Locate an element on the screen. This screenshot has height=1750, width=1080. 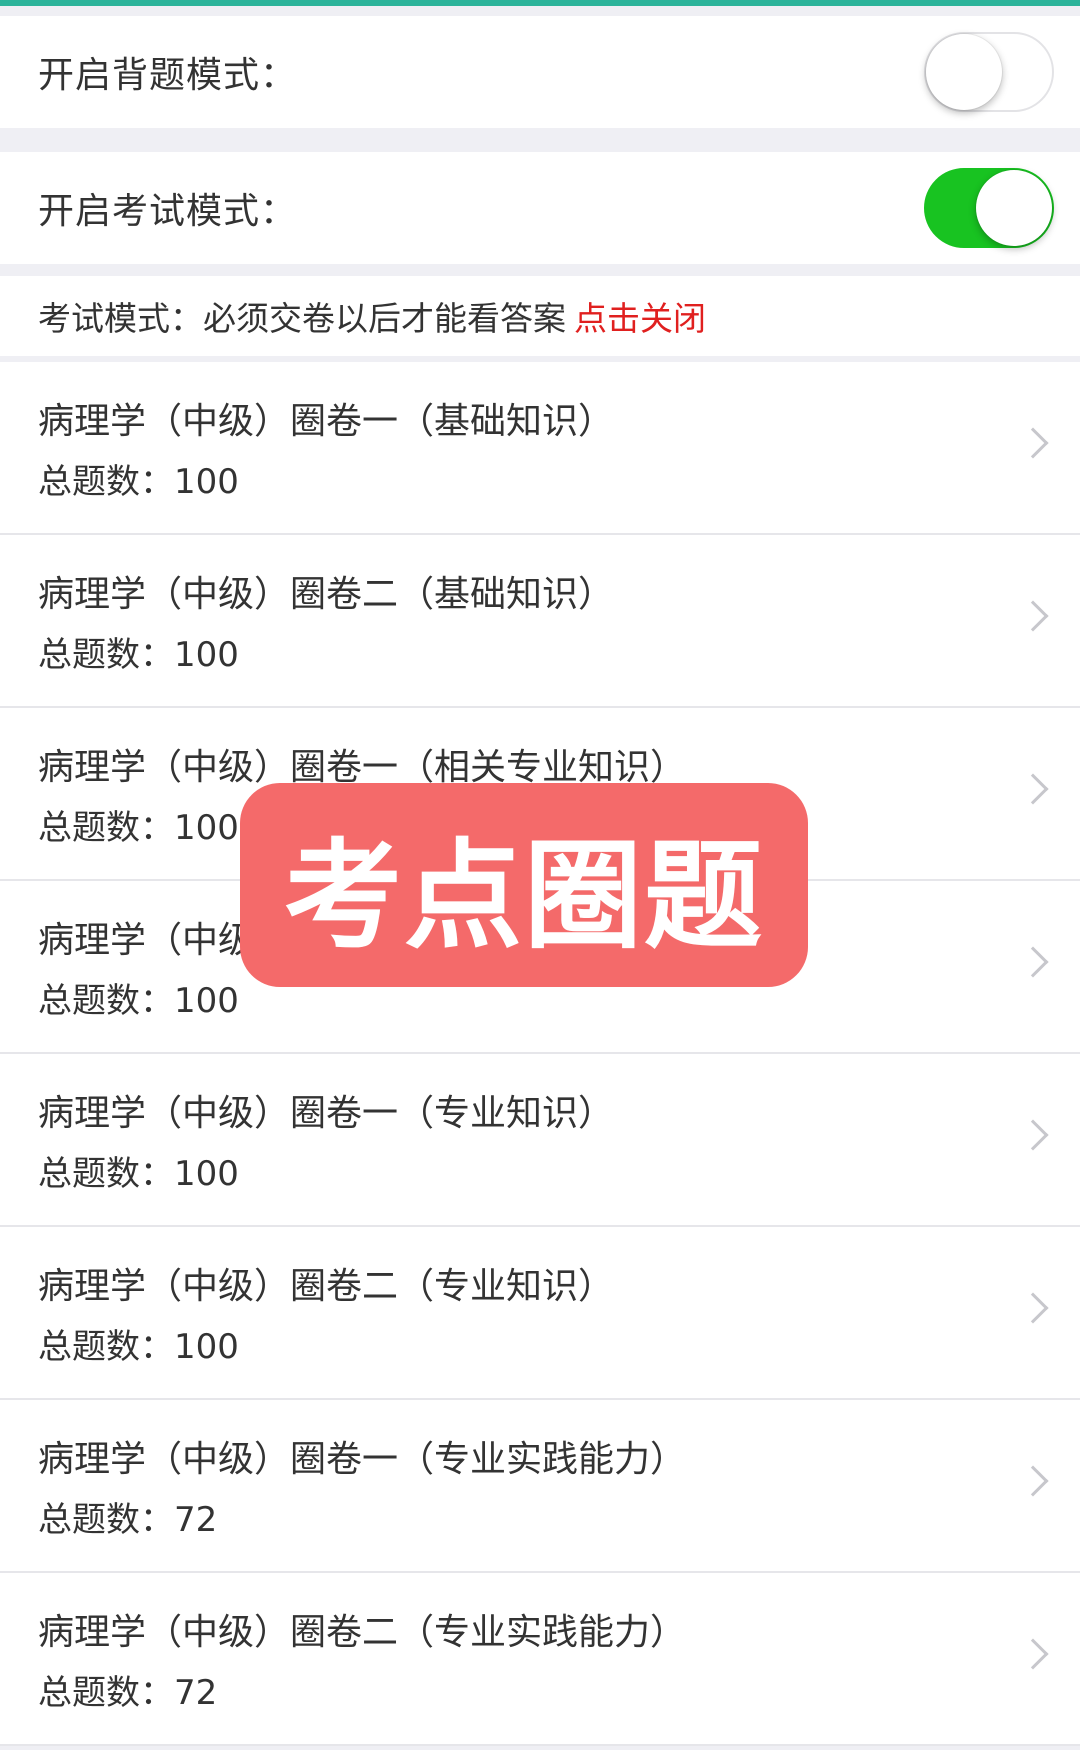
recite-mode-toggle is located at coordinates (989, 72).